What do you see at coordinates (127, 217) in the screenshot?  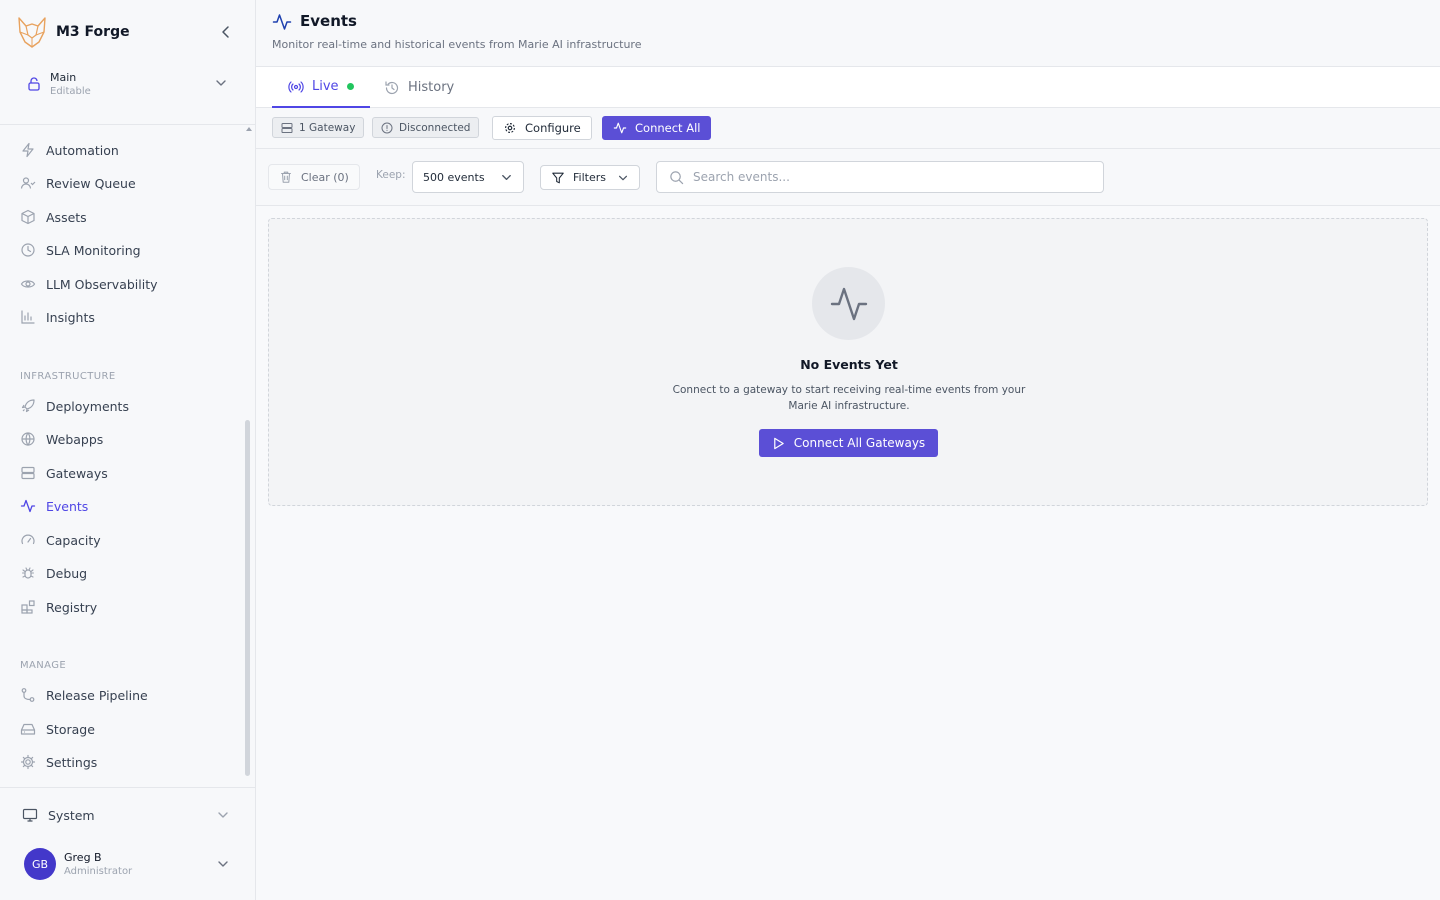 I see `sidebar-item-assets: Assets` at bounding box center [127, 217].